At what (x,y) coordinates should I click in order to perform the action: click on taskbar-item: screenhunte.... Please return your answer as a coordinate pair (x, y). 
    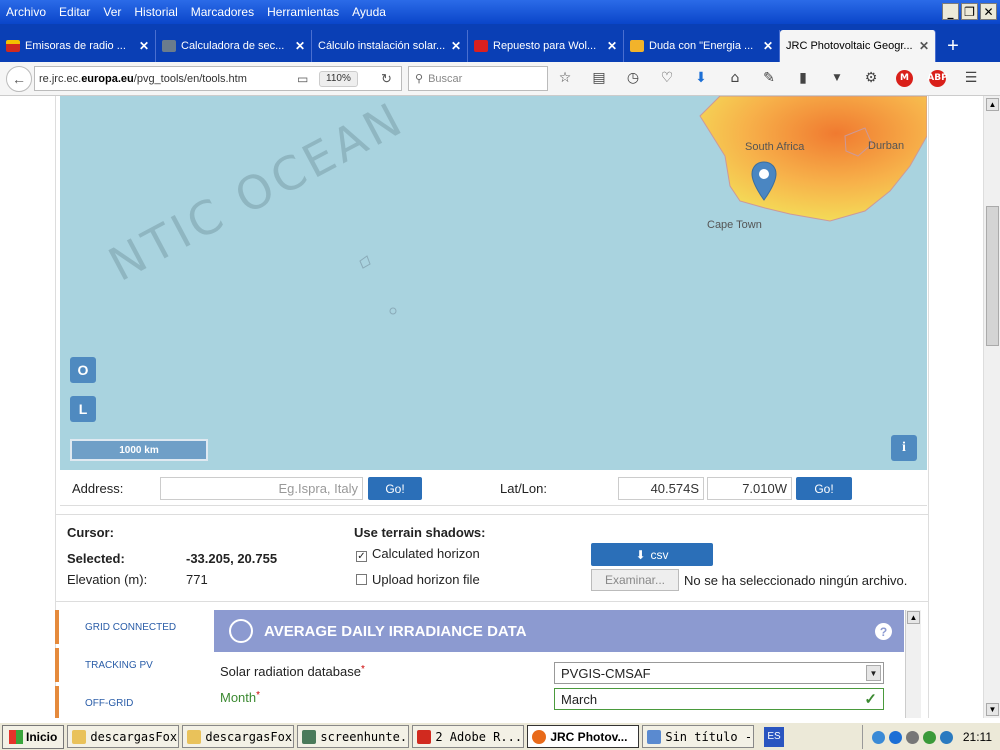
    Looking at the image, I should click on (353, 736).